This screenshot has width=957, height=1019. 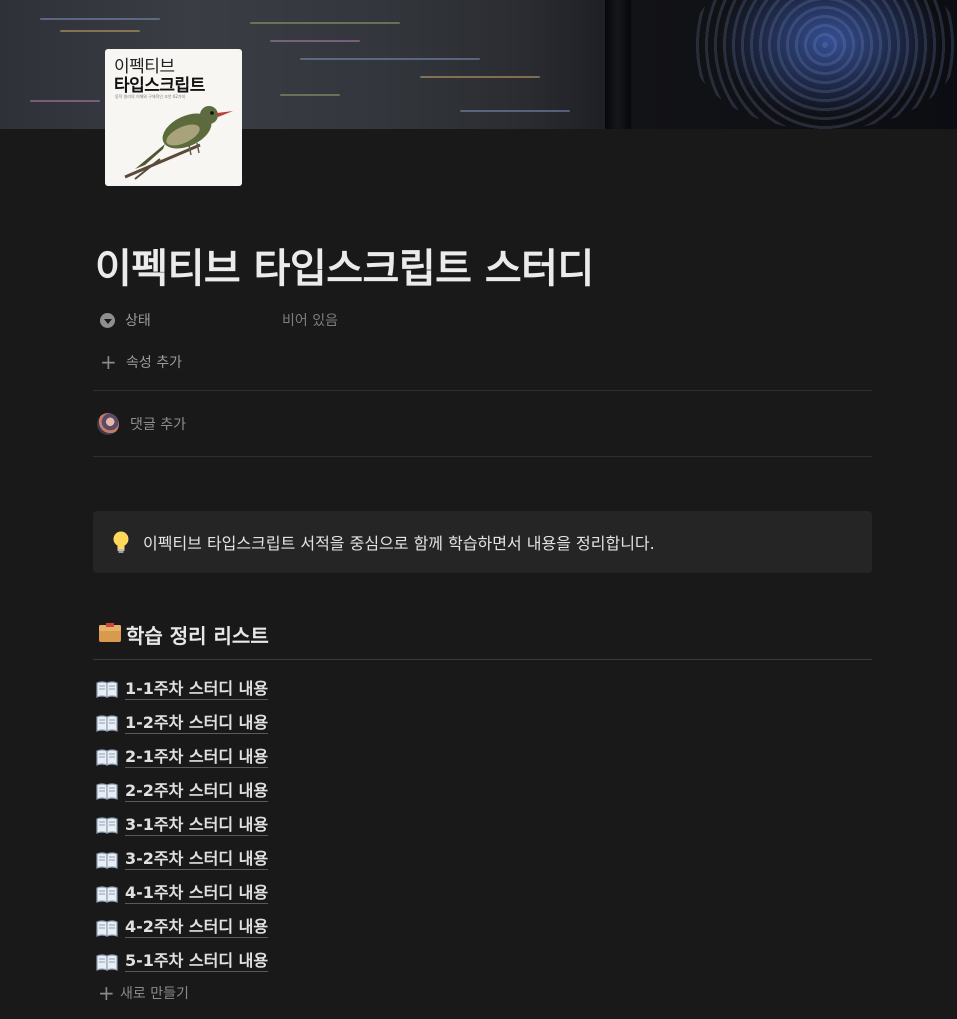 I want to click on new-item-button: + 새로 만들기, so click(x=143, y=993).